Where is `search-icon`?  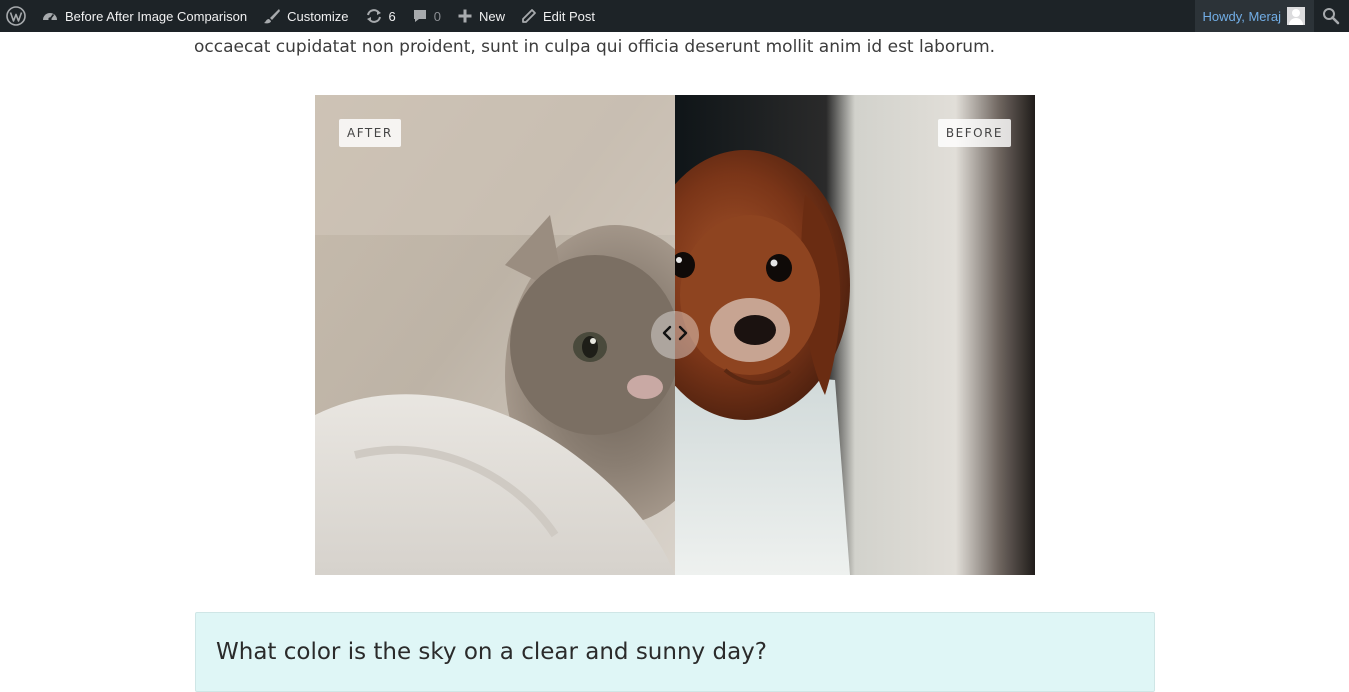 search-icon is located at coordinates (1331, 16).